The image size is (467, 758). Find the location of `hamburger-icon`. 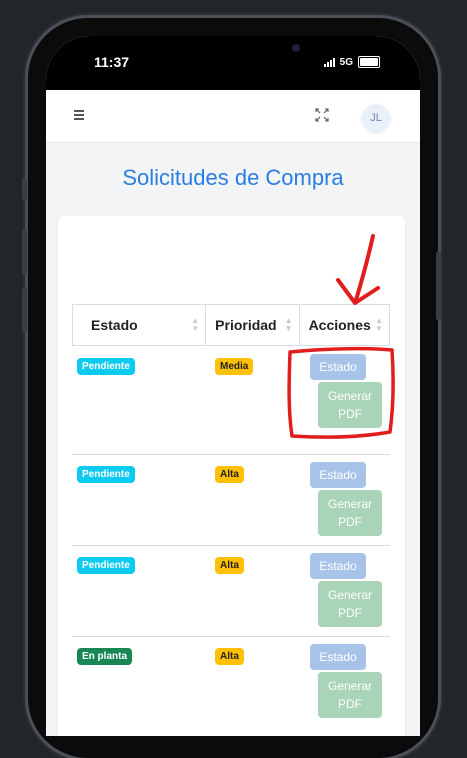

hamburger-icon is located at coordinates (79, 116).